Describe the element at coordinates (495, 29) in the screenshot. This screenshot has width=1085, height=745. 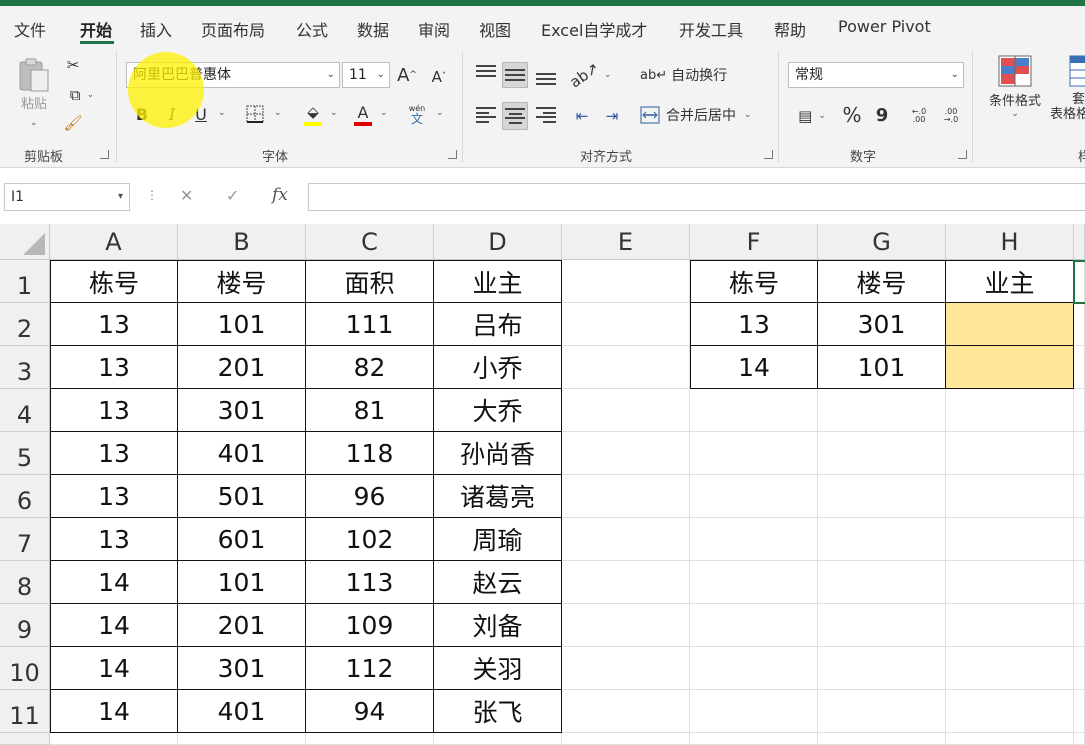
I see `tab-view: 视图` at that location.